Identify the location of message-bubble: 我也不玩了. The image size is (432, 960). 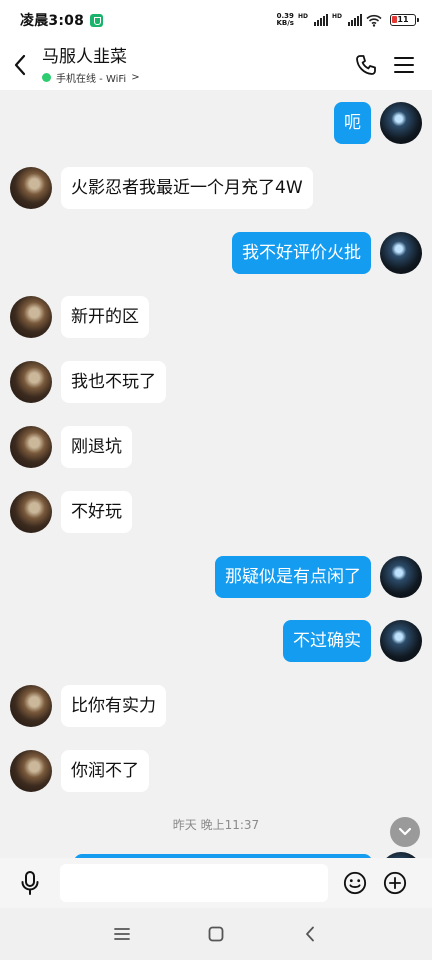
(113, 382).